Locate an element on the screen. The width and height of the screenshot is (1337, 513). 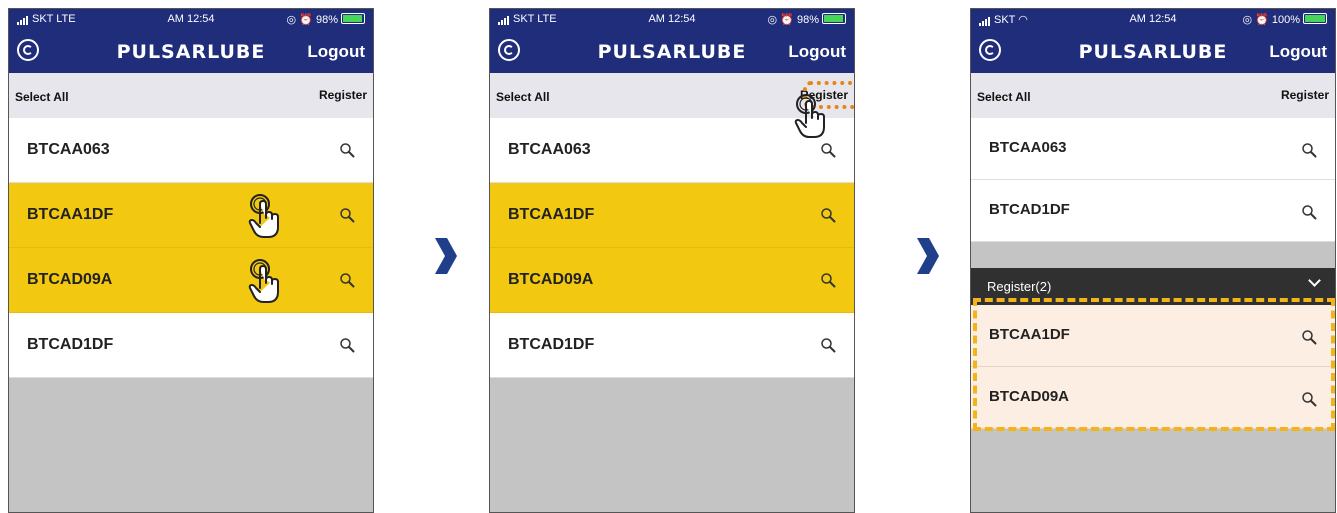
list-gap is located at coordinates (1153, 255).